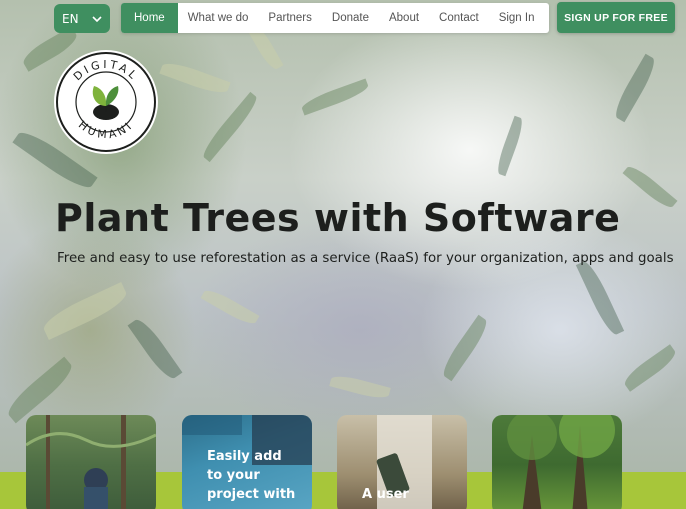 This screenshot has width=686, height=509. What do you see at coordinates (385, 494) in the screenshot?
I see `card-text-line: A user` at bounding box center [385, 494].